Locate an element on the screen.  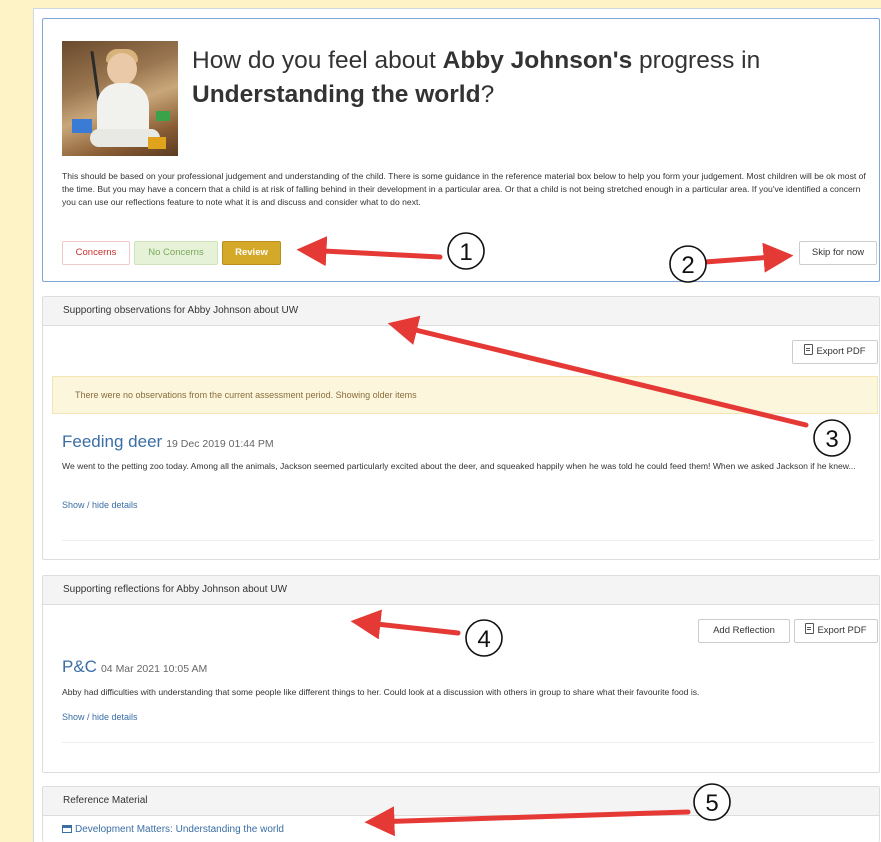
concerns-button: Concerns is located at coordinates (96, 253).